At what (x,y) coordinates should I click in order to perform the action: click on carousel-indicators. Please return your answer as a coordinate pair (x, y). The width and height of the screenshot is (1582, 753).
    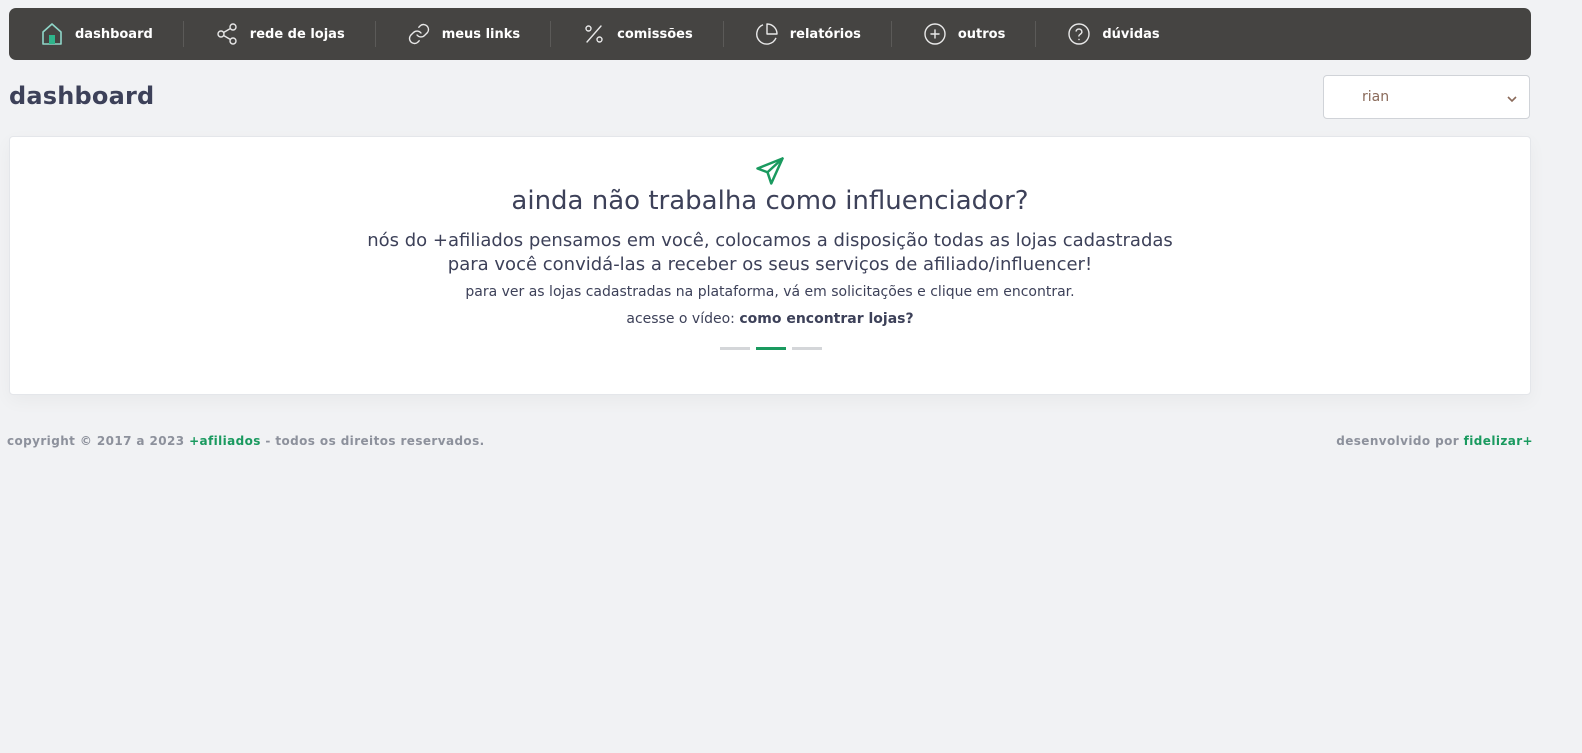
    Looking at the image, I should click on (771, 348).